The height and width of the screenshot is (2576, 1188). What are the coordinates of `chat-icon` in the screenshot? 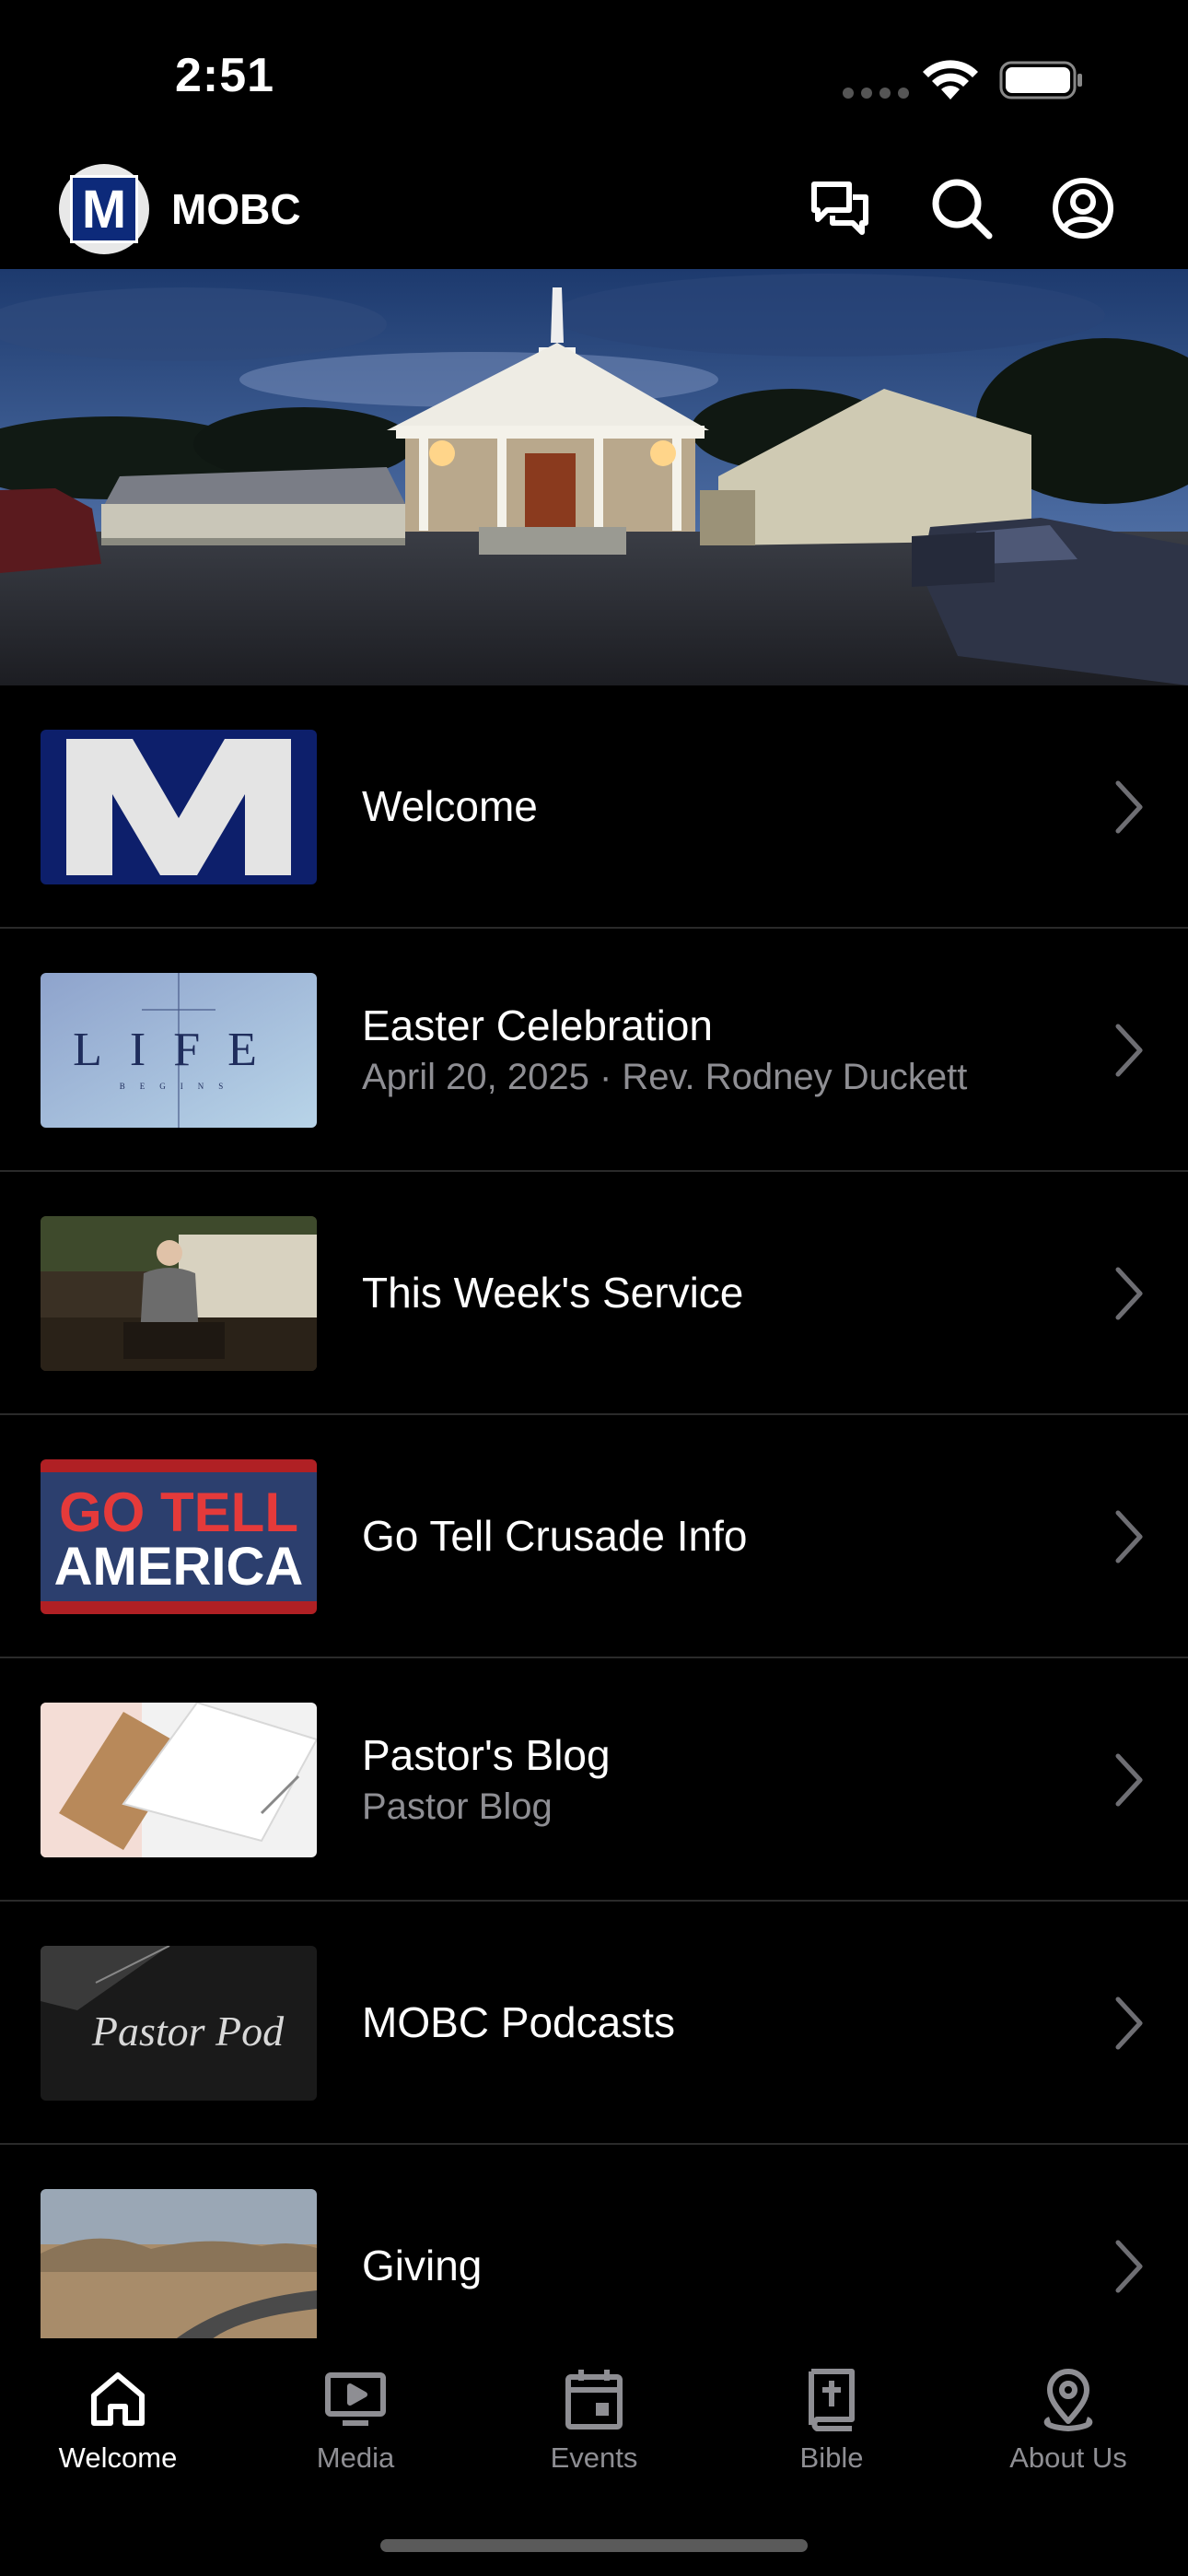 It's located at (840, 208).